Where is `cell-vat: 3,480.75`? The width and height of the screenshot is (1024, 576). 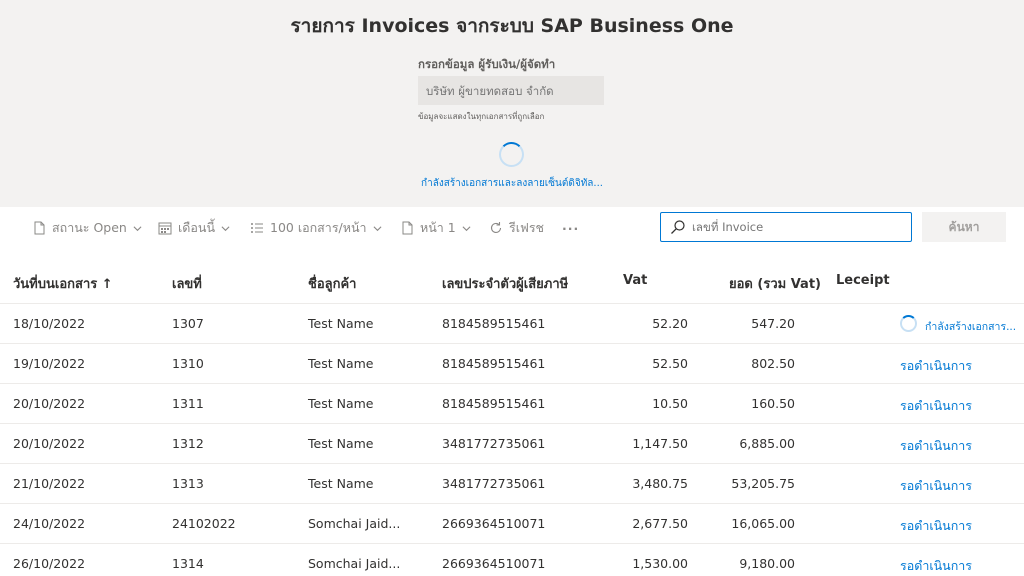 cell-vat: 3,480.75 is located at coordinates (660, 483).